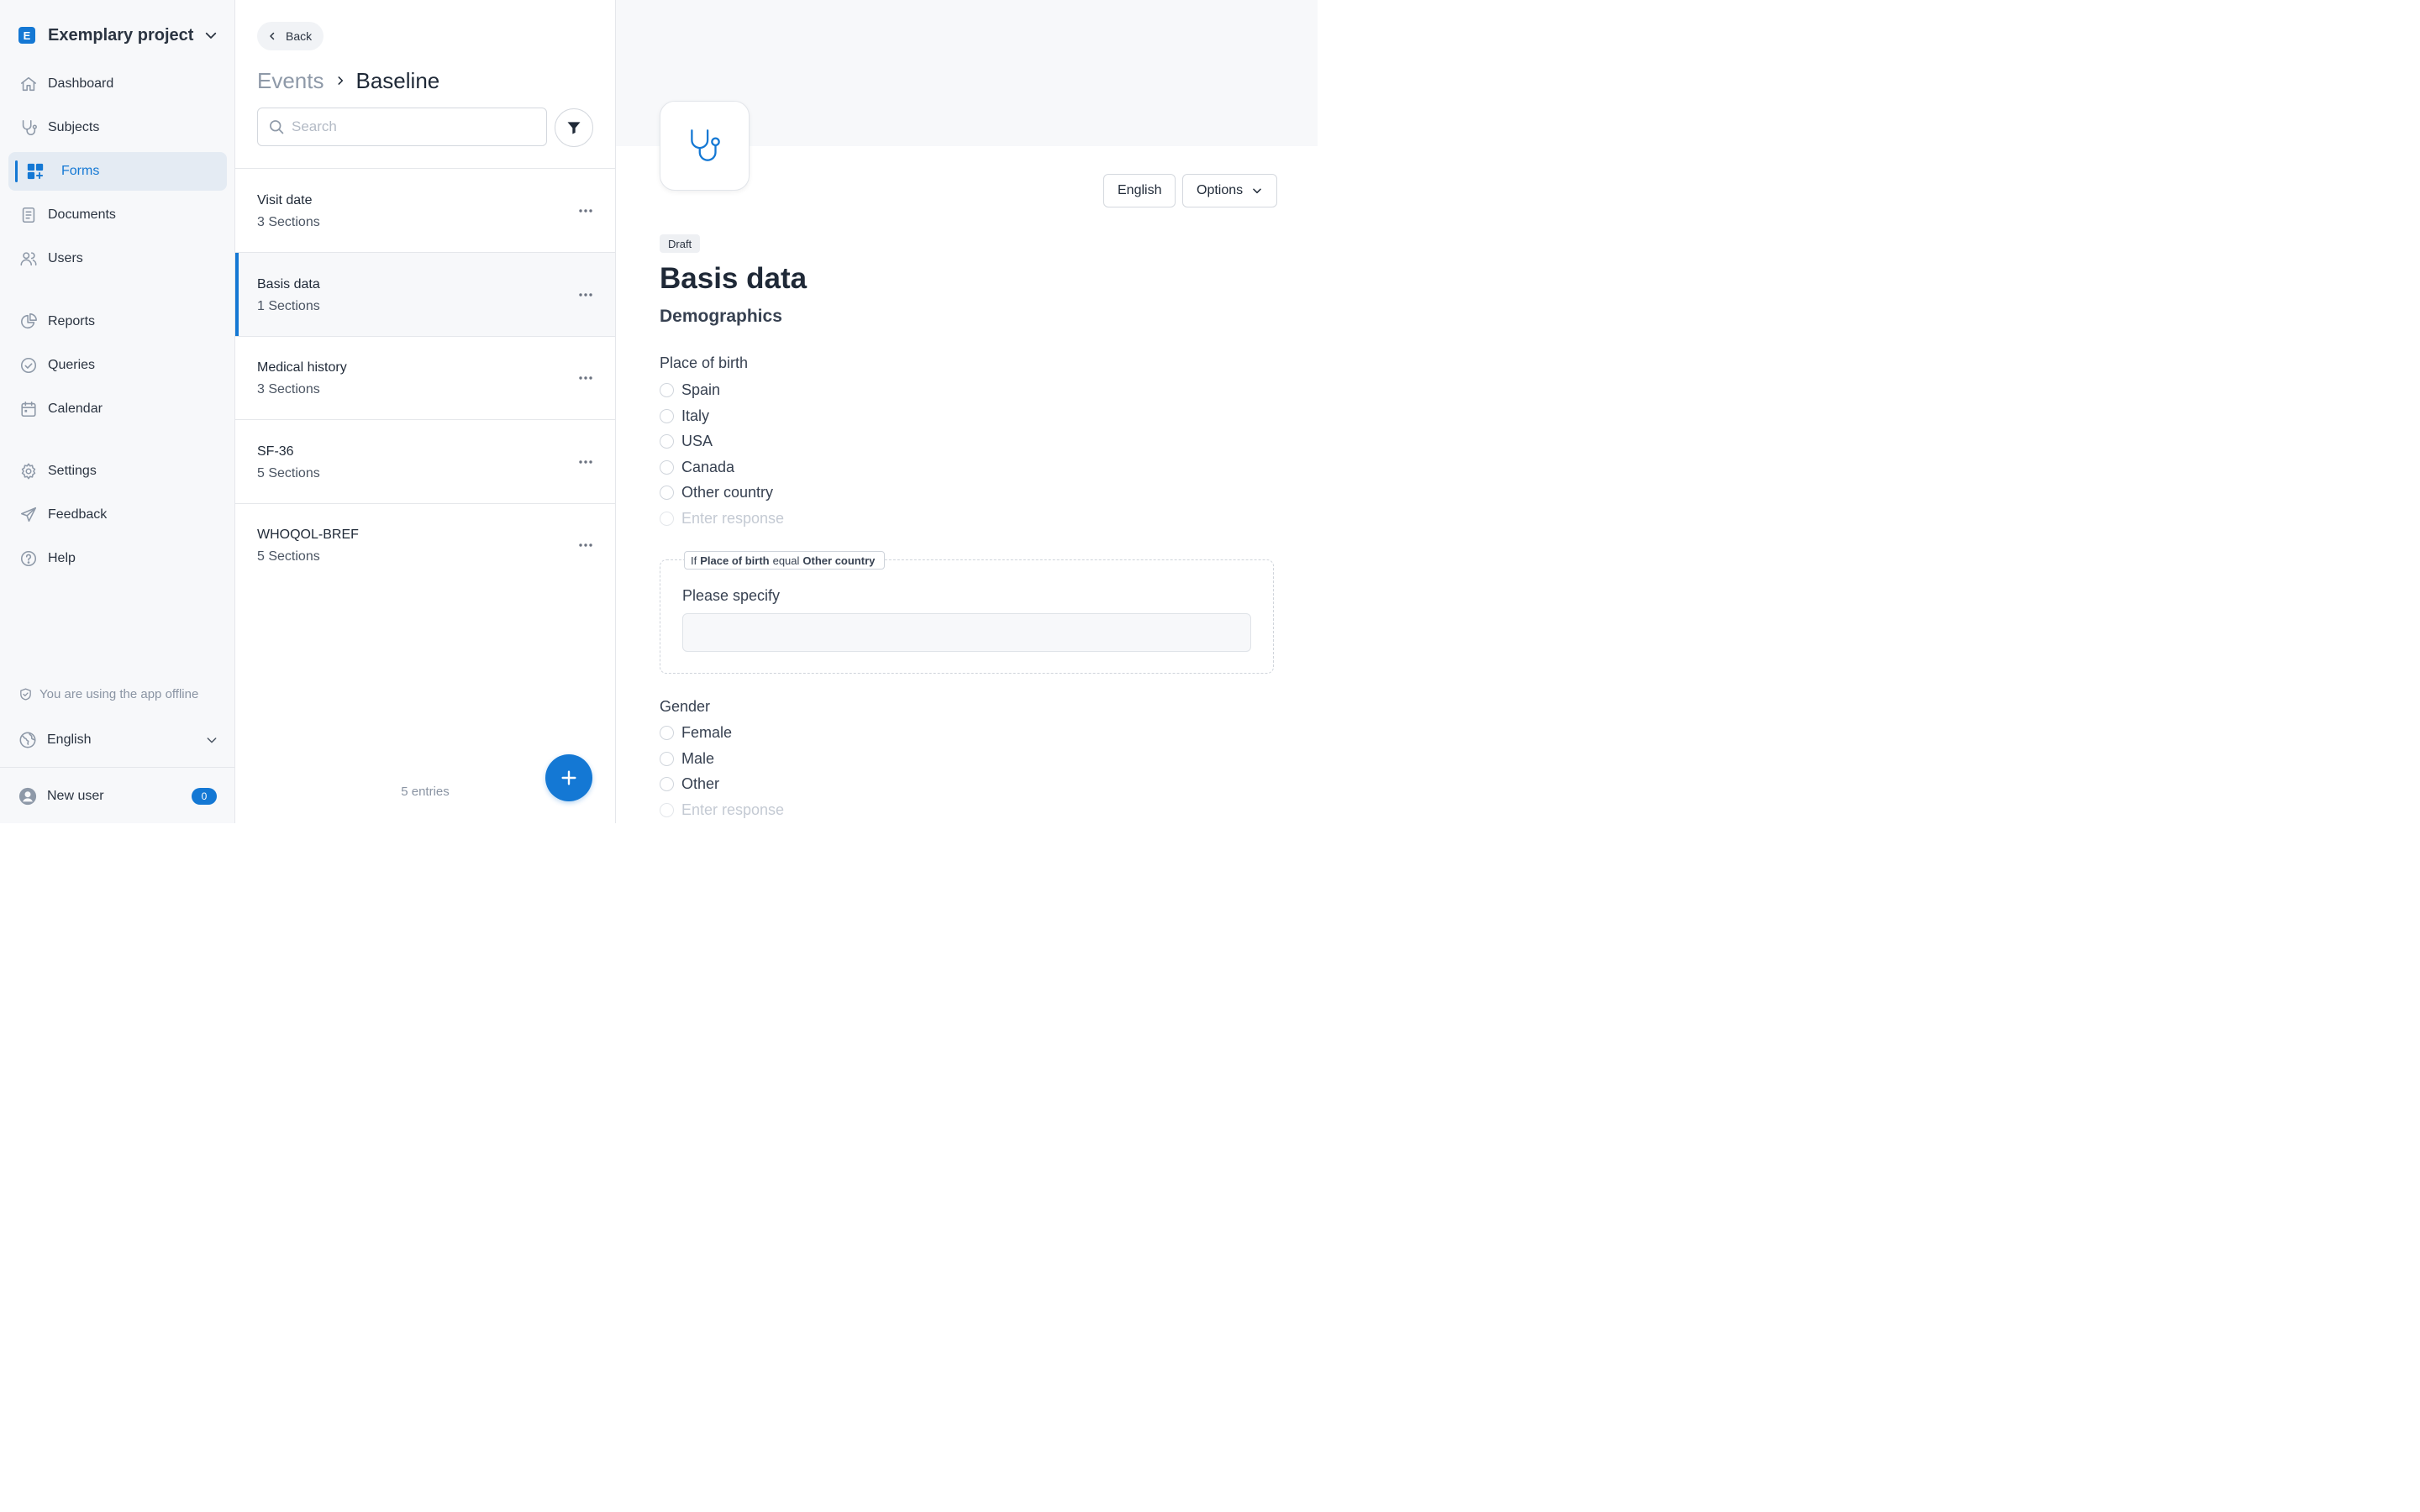 The image size is (2420, 1512). Describe the element at coordinates (425, 462) in the screenshot. I see `form-row-sf36: SF-36 5 Sections` at that location.